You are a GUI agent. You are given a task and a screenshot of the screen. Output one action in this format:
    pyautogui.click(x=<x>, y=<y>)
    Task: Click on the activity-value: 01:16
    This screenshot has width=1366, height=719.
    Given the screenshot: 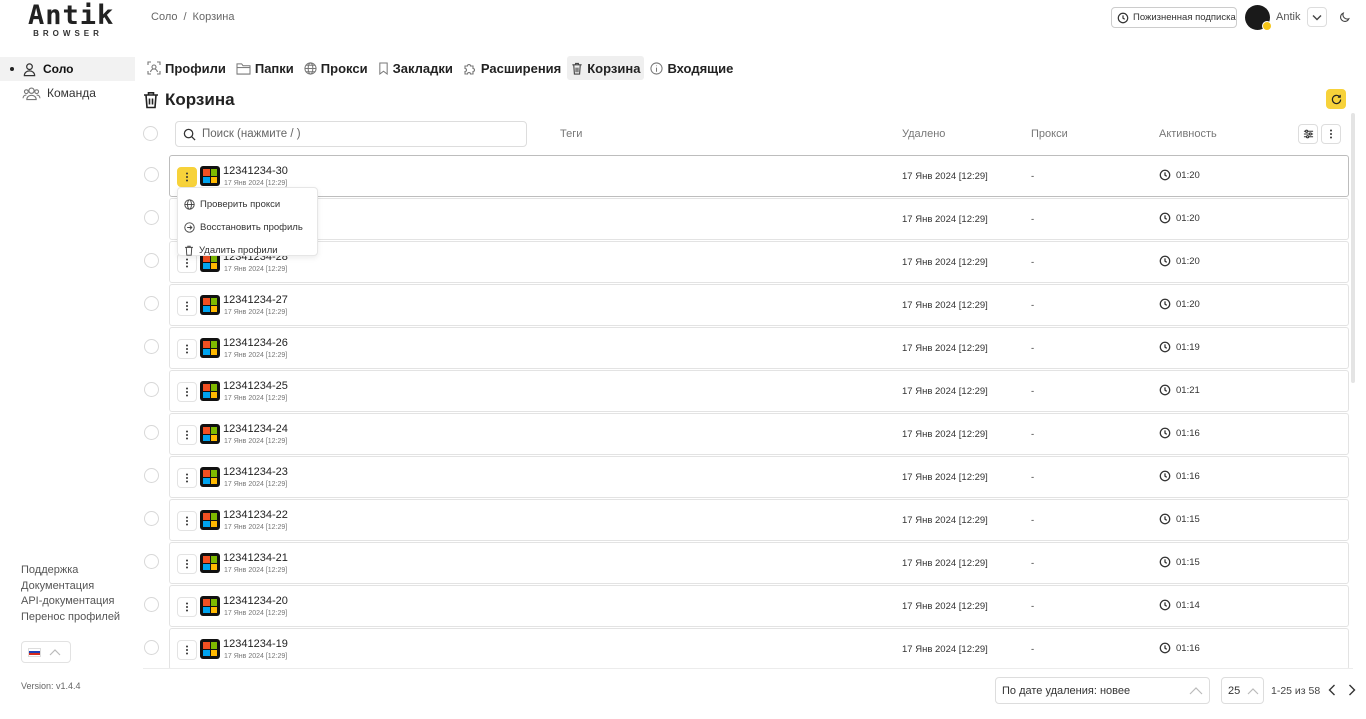 What is the action you would take?
    pyautogui.click(x=1188, y=648)
    